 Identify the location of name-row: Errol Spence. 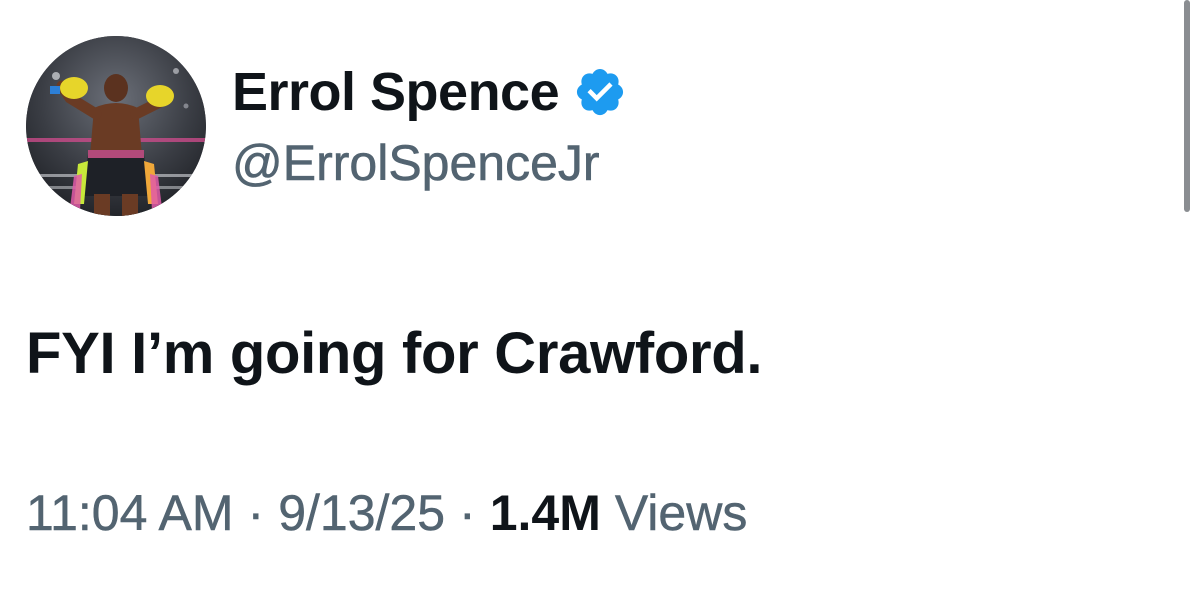
(429, 92).